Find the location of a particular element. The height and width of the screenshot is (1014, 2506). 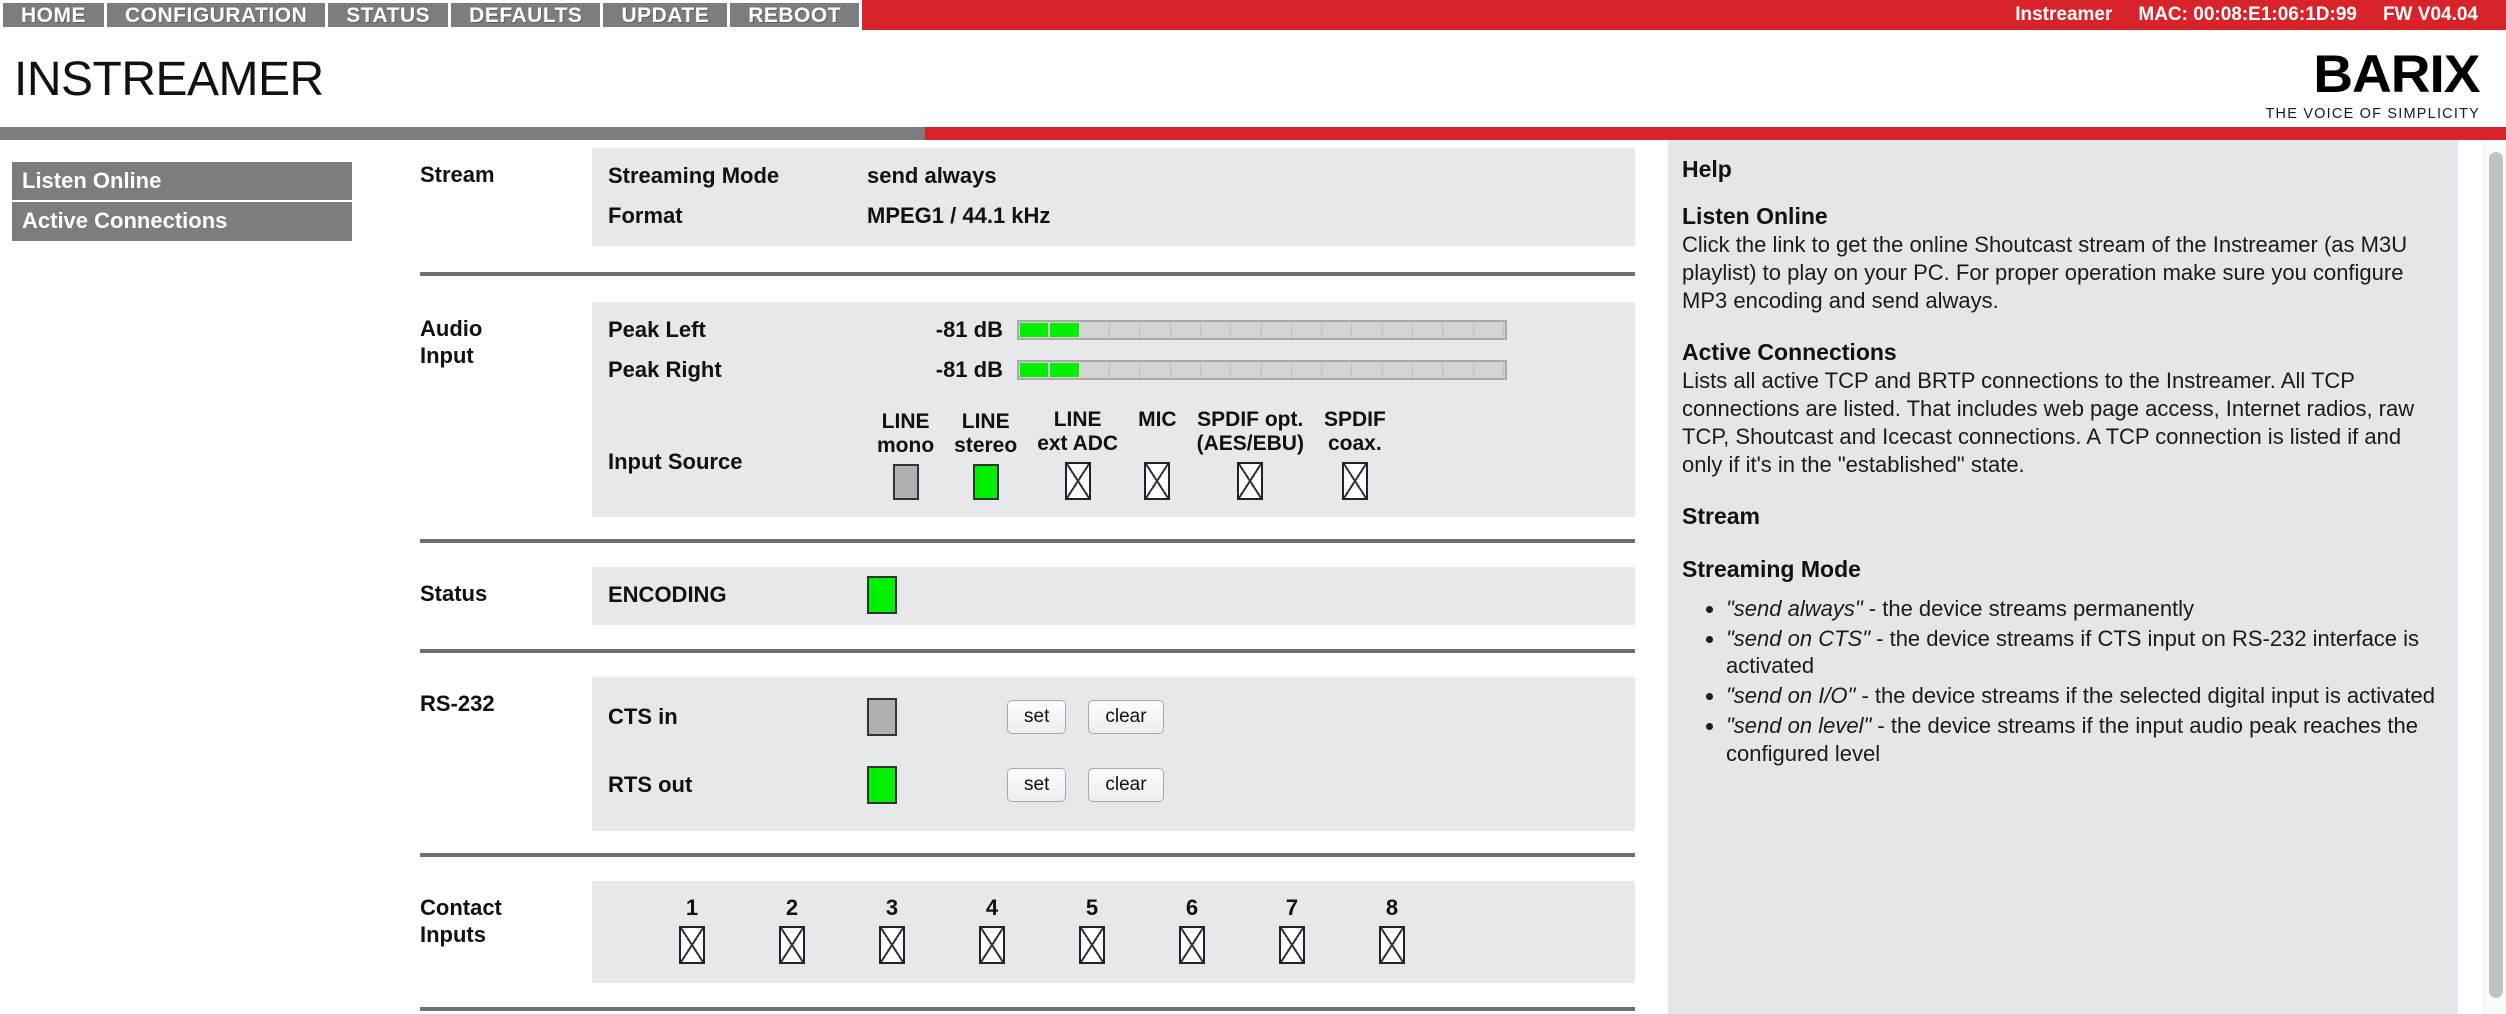

vu-meter-left is located at coordinates (1262, 330).